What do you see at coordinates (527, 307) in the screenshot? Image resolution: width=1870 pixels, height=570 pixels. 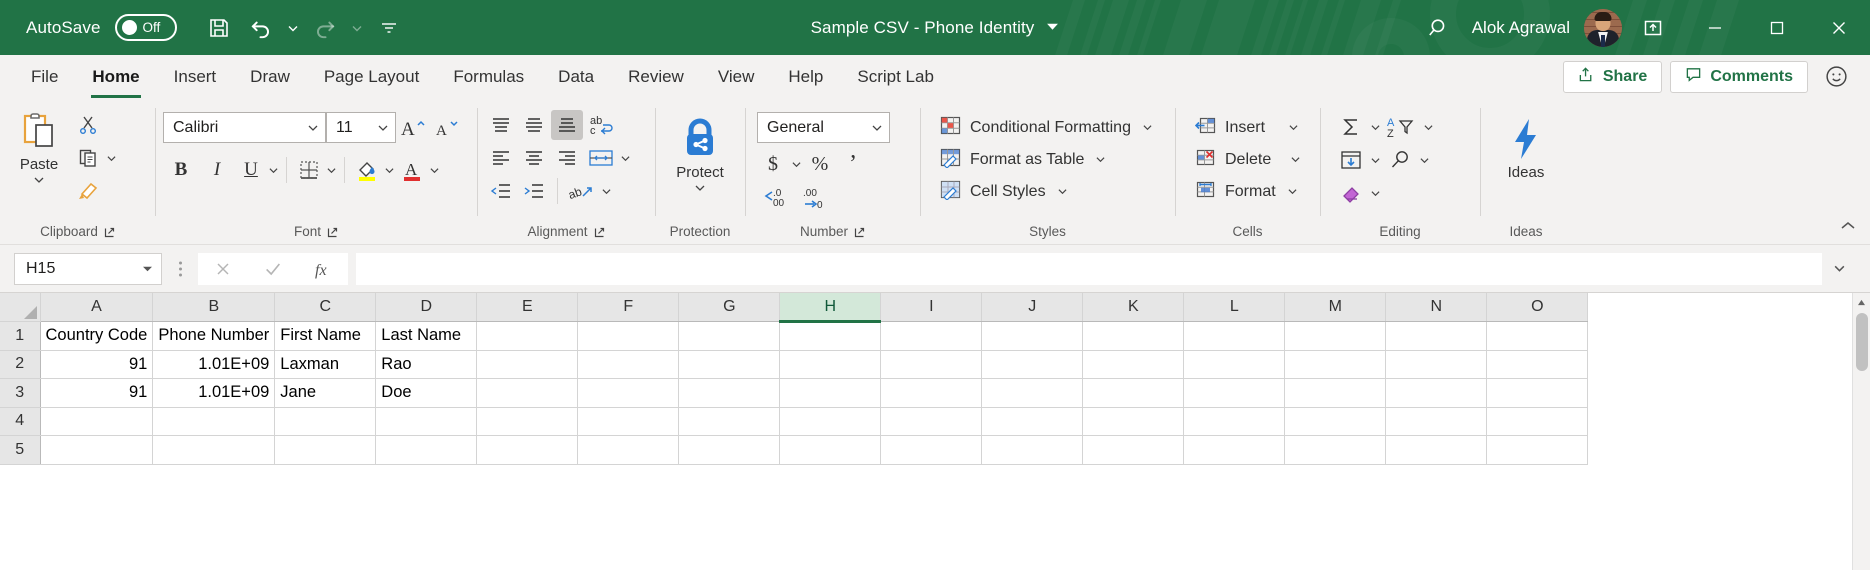 I see `column-header-e: E` at bounding box center [527, 307].